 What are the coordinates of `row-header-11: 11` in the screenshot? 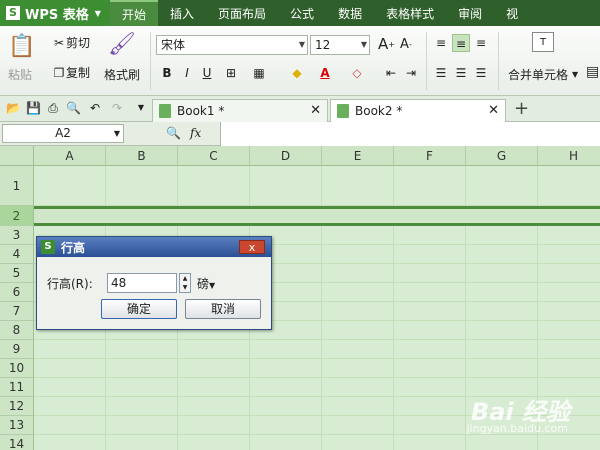 It's located at (17, 387).